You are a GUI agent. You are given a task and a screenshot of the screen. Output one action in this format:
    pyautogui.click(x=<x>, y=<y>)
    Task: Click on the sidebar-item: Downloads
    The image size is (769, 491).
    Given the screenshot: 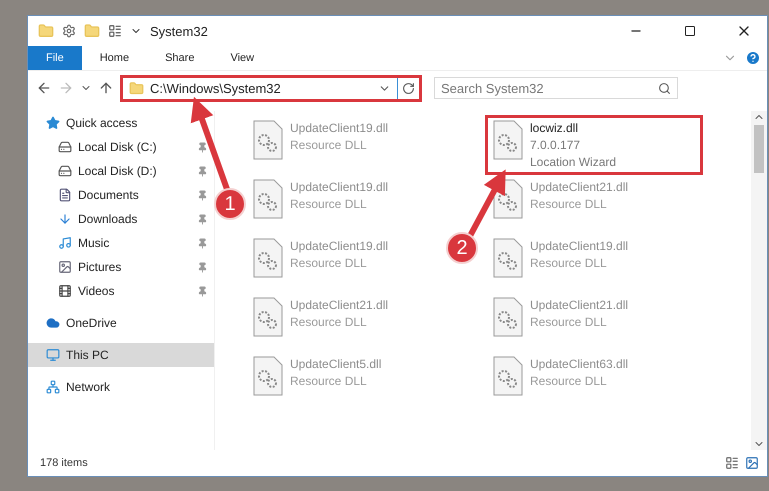 What is the action you would take?
    pyautogui.click(x=121, y=219)
    